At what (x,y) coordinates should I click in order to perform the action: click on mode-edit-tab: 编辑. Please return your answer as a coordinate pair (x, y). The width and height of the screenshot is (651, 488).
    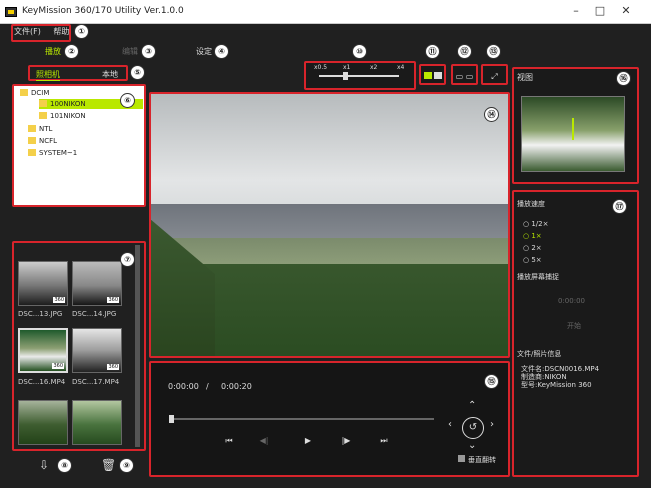
    Looking at the image, I should click on (130, 51).